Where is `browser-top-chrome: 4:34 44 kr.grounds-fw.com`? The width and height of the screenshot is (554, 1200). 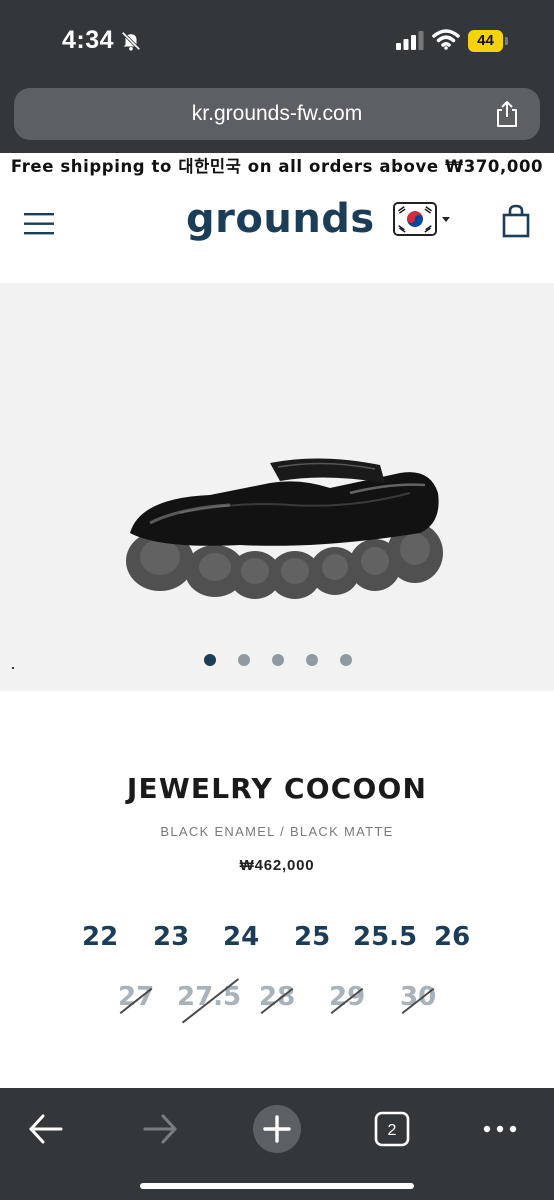
browser-top-chrome: 4:34 44 kr.grounds-fw.com is located at coordinates (277, 76).